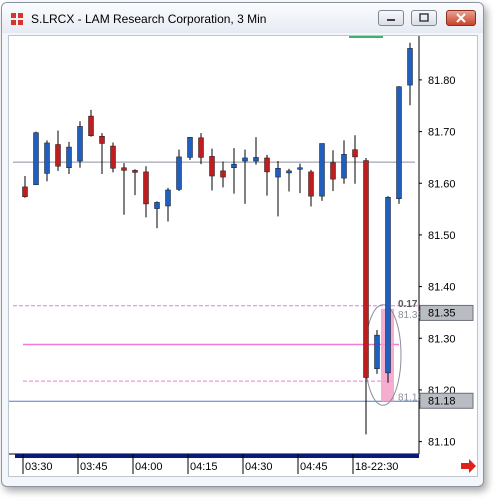 The height and width of the screenshot is (500, 503). What do you see at coordinates (408, 304) in the screenshot?
I see `range-size-label: 0.17` at bounding box center [408, 304].